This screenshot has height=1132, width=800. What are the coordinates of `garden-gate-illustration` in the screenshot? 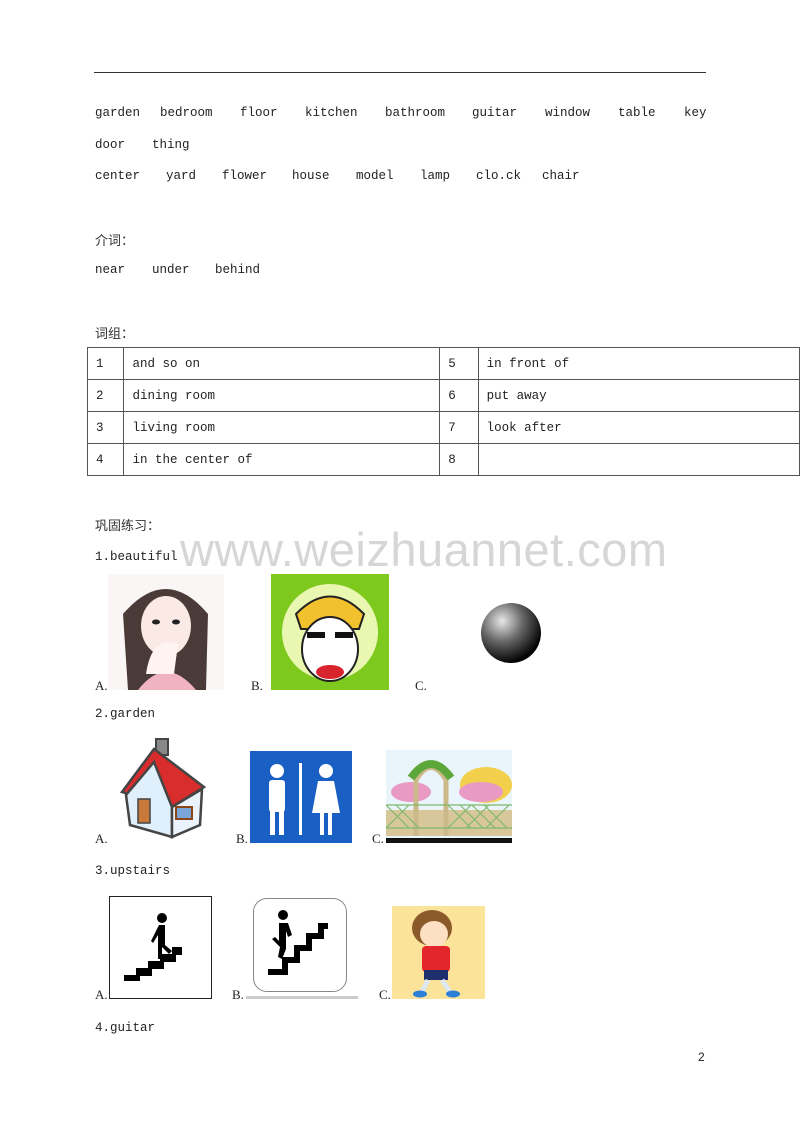 It's located at (449, 796).